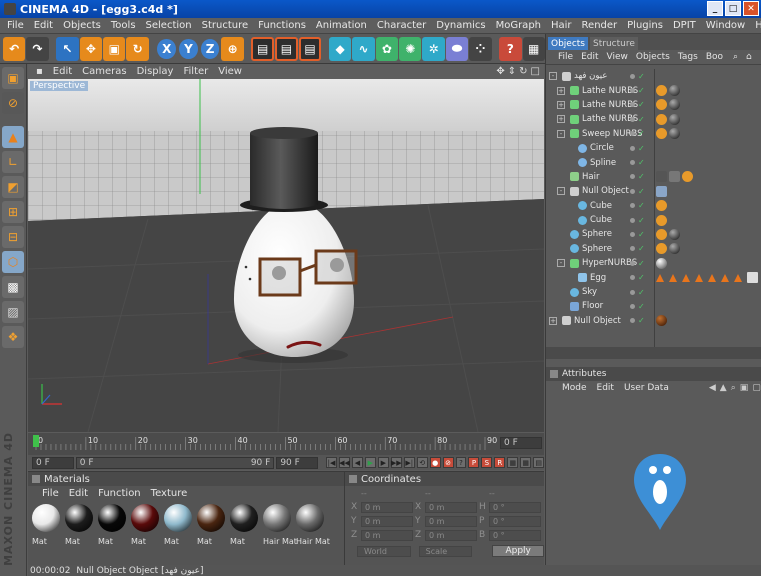 The height and width of the screenshot is (576, 761). Describe the element at coordinates (512, 71) in the screenshot. I see `viewport-dolly-icon: ⇕` at that location.